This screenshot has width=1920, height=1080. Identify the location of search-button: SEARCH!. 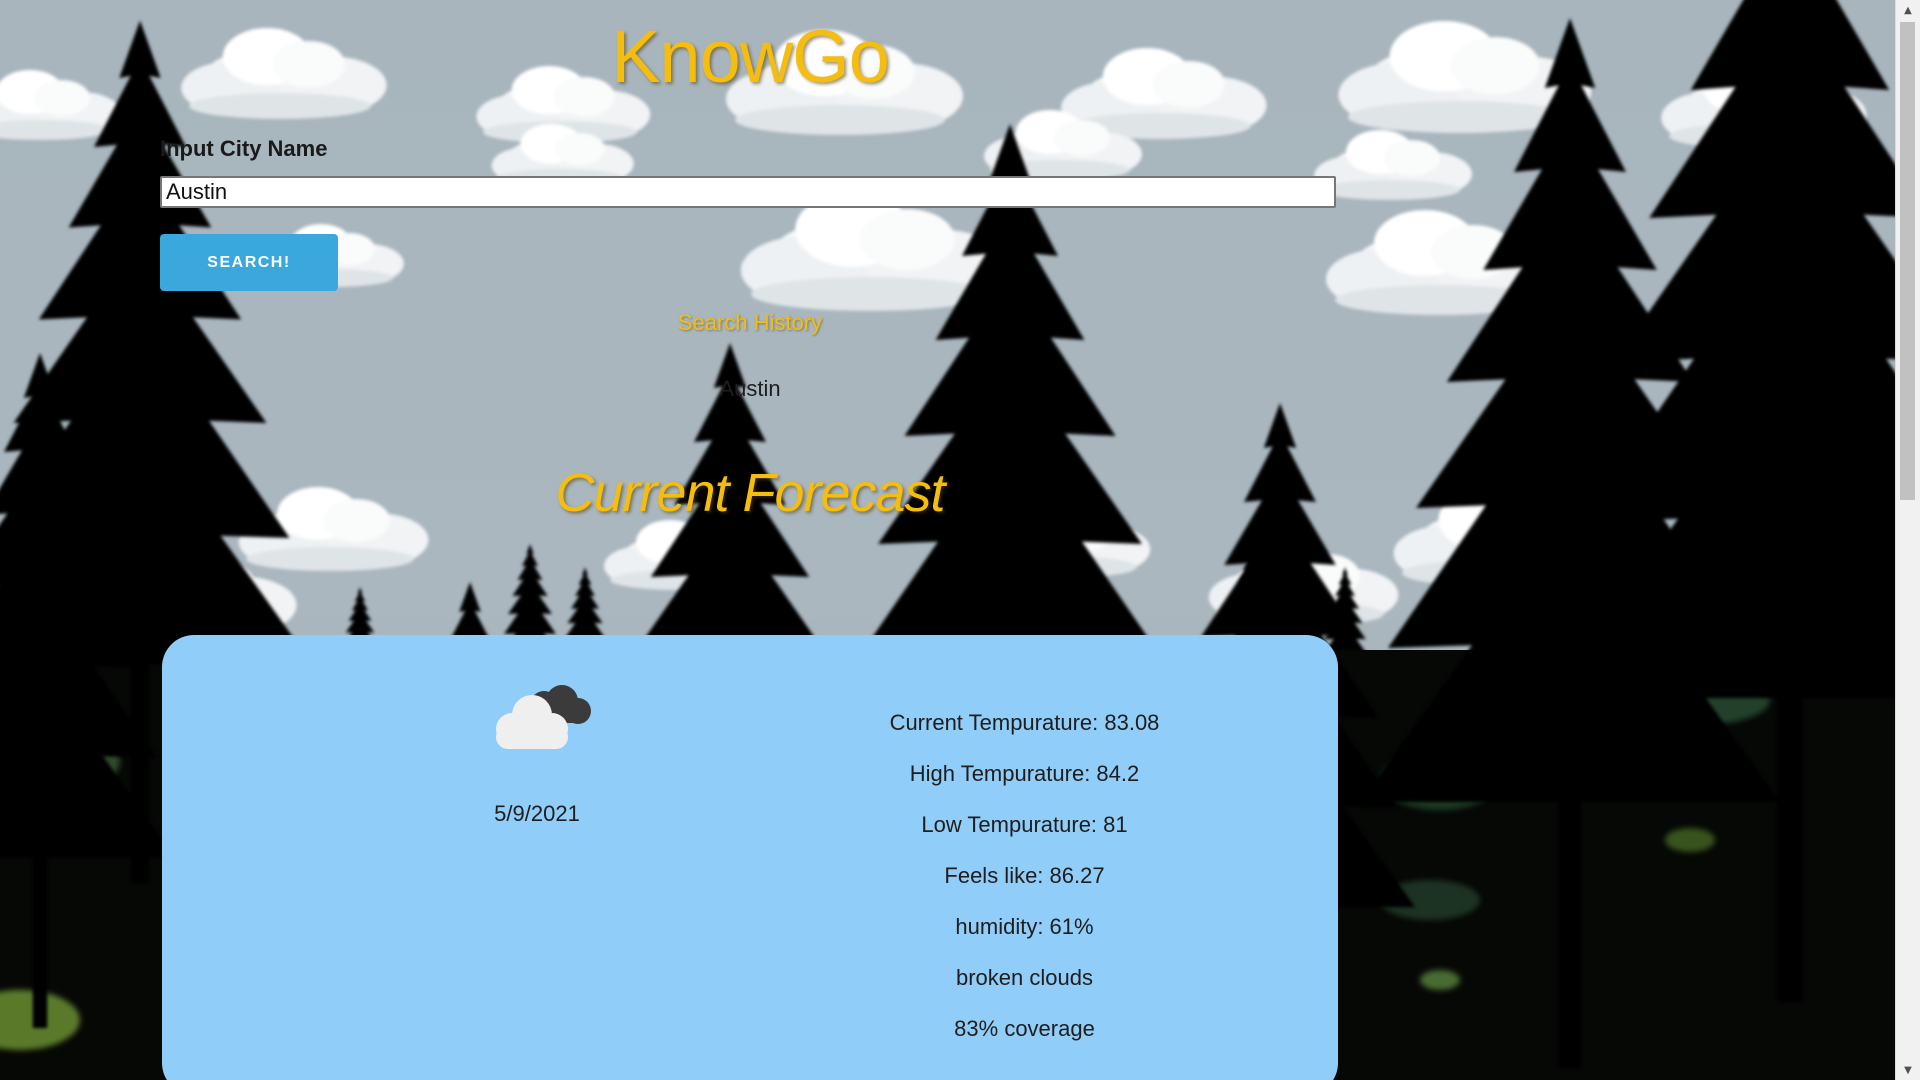
(249, 262).